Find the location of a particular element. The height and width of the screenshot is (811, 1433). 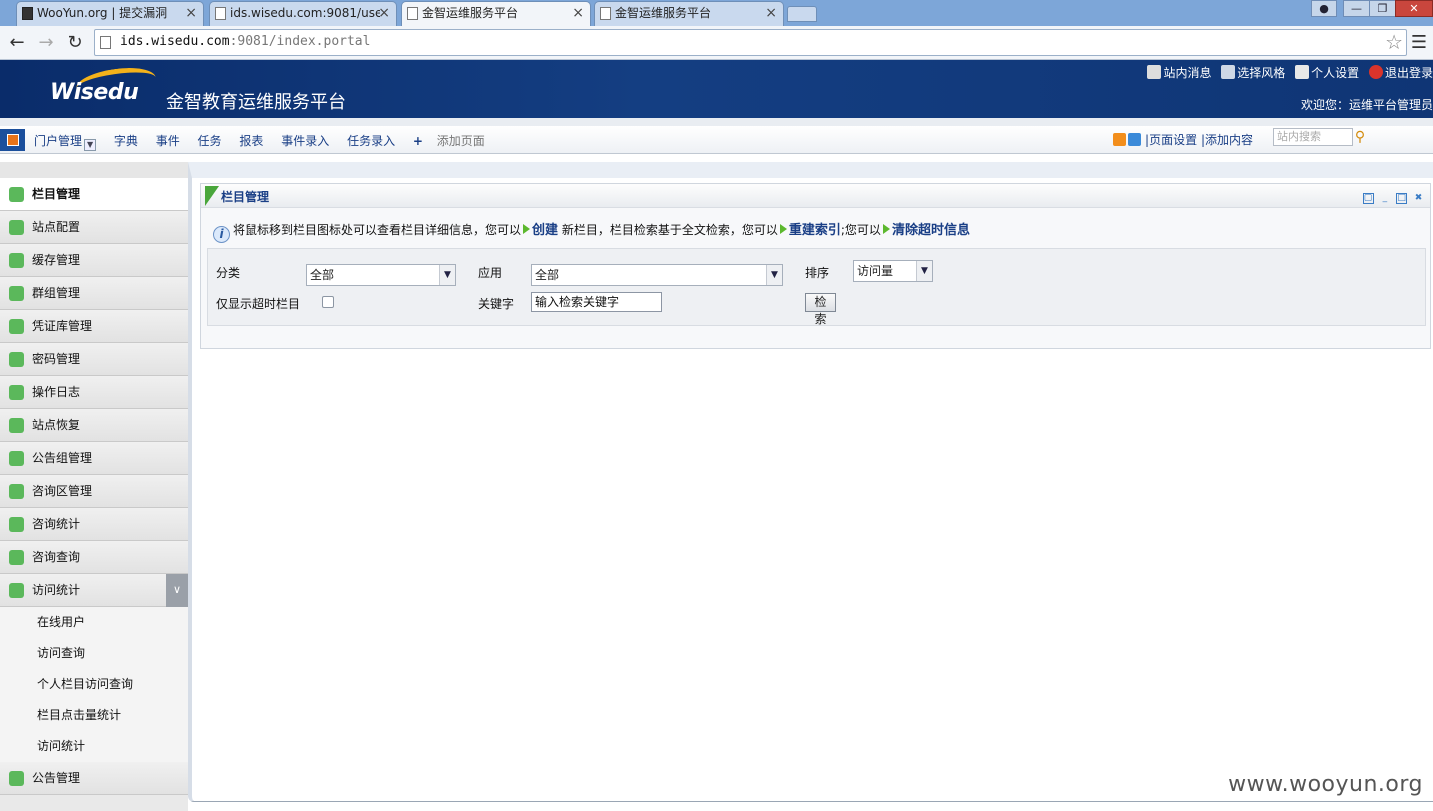

timeout-only-label: 仅显示超时栏目 is located at coordinates (258, 304).